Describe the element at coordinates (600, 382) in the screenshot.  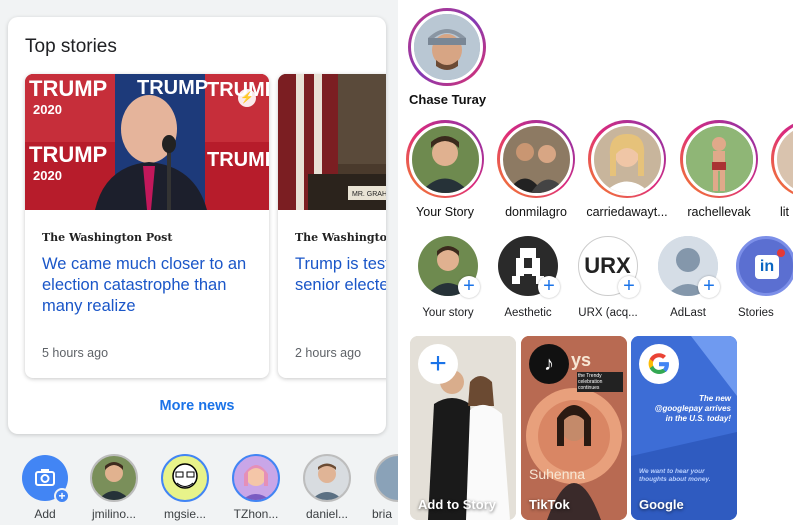
I see `overlay-note: the Trendy celebration continues` at that location.